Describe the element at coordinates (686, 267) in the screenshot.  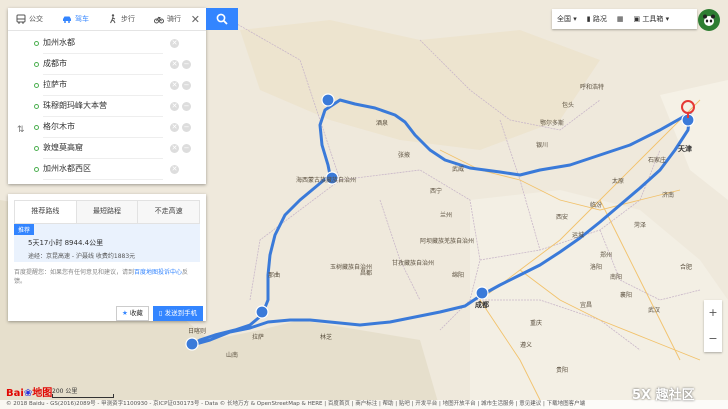
I see `map-place-label: 合肥` at that location.